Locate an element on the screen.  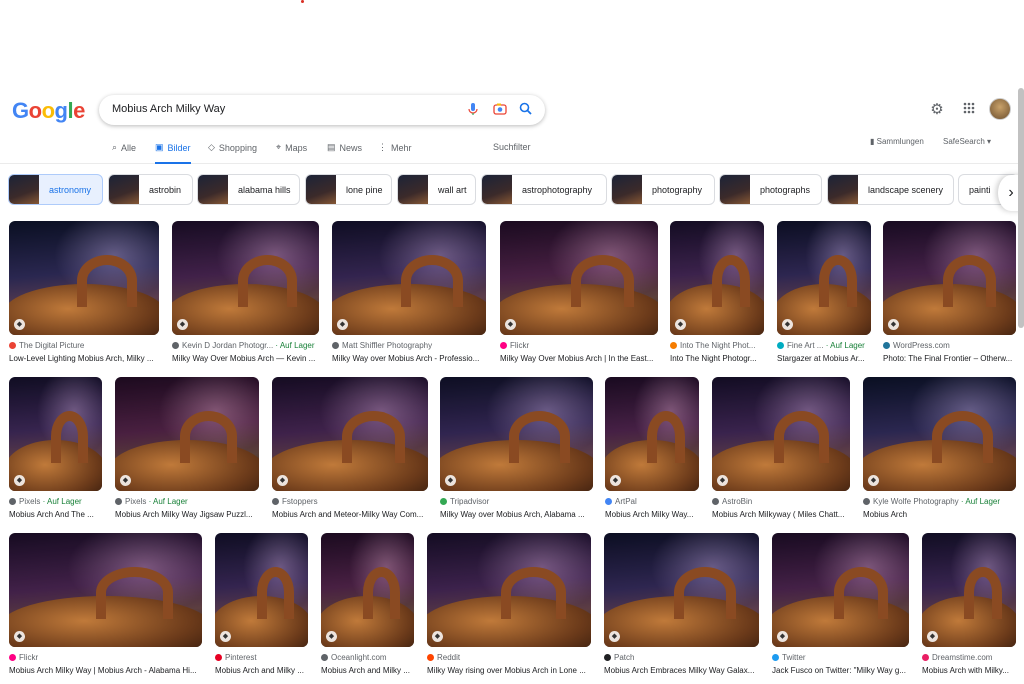
result-source: Oceanlight.com is located at coordinates (367, 657).